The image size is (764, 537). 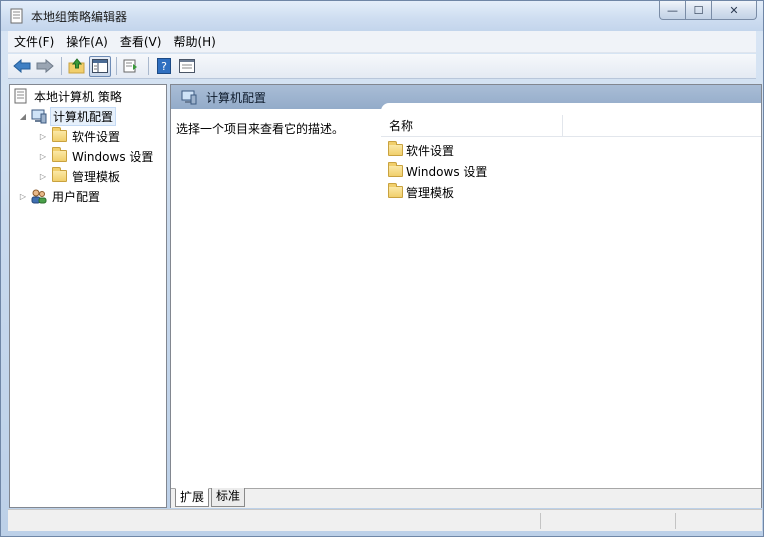 I want to click on tree-label: 软件设置, so click(x=96, y=136).